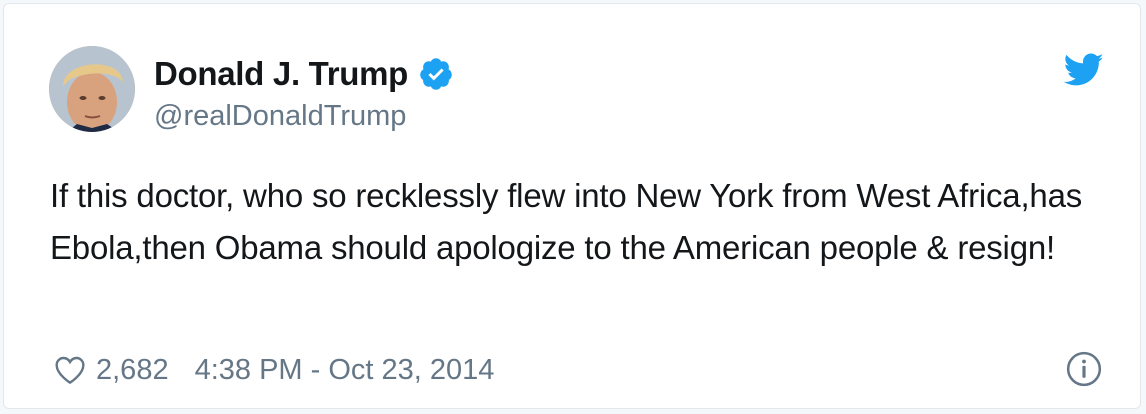 The width and height of the screenshot is (1146, 414). Describe the element at coordinates (345, 370) in the screenshot. I see `tweet-timestamp: 4:38 PM - Oct 23, 2014` at that location.